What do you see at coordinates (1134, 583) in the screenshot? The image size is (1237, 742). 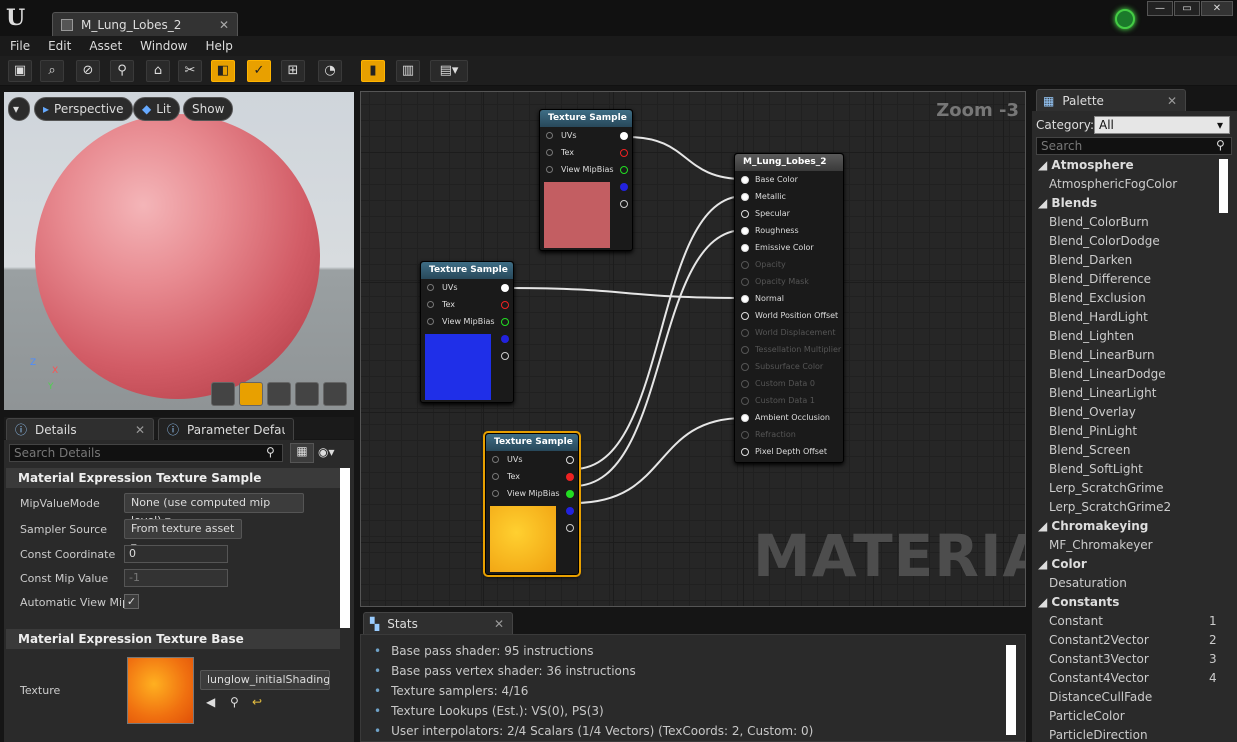 I see `palette-item: Desaturation` at bounding box center [1134, 583].